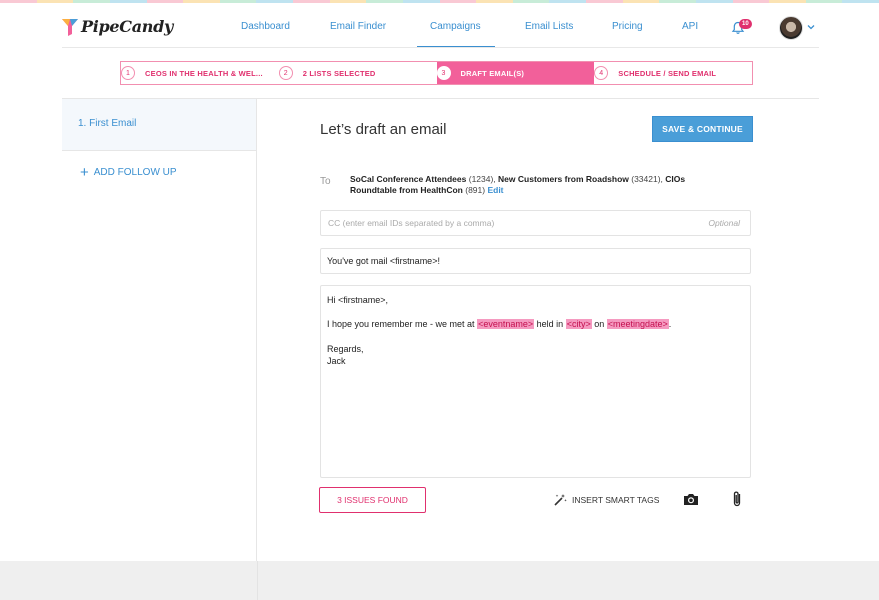 The image size is (879, 600). I want to click on page-title: Let’s draft an email, so click(383, 129).